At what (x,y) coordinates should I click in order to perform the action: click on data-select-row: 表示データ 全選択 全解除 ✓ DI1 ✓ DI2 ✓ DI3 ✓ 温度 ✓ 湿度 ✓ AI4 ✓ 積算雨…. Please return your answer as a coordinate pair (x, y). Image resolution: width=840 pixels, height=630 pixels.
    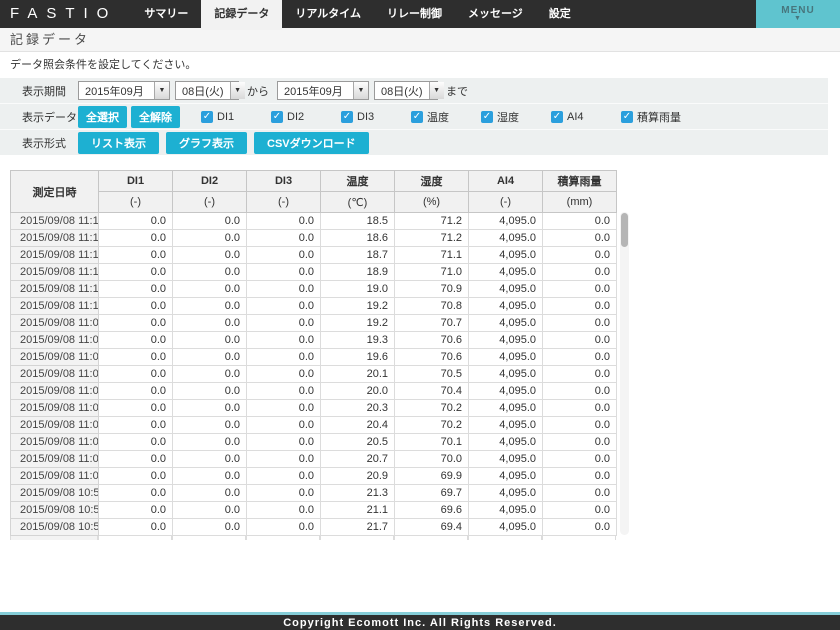
    Looking at the image, I should click on (414, 117).